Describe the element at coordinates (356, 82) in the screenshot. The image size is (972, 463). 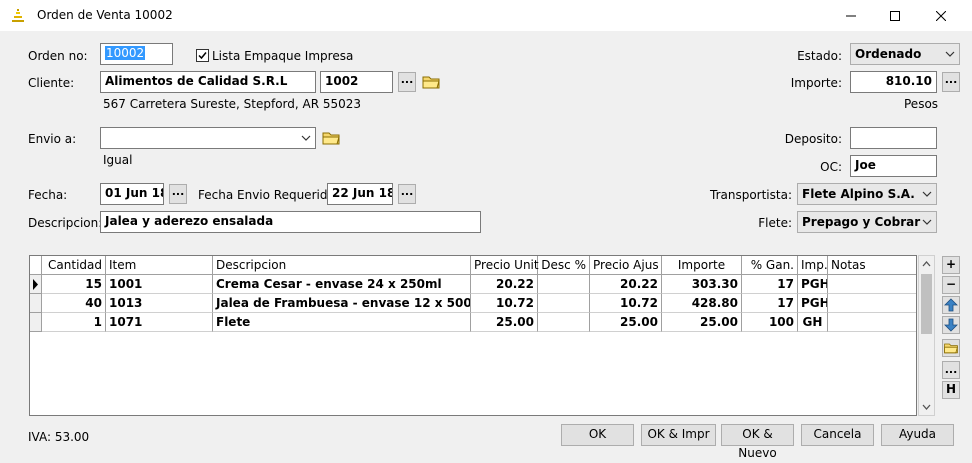
I see `client-code-field: 1002` at that location.